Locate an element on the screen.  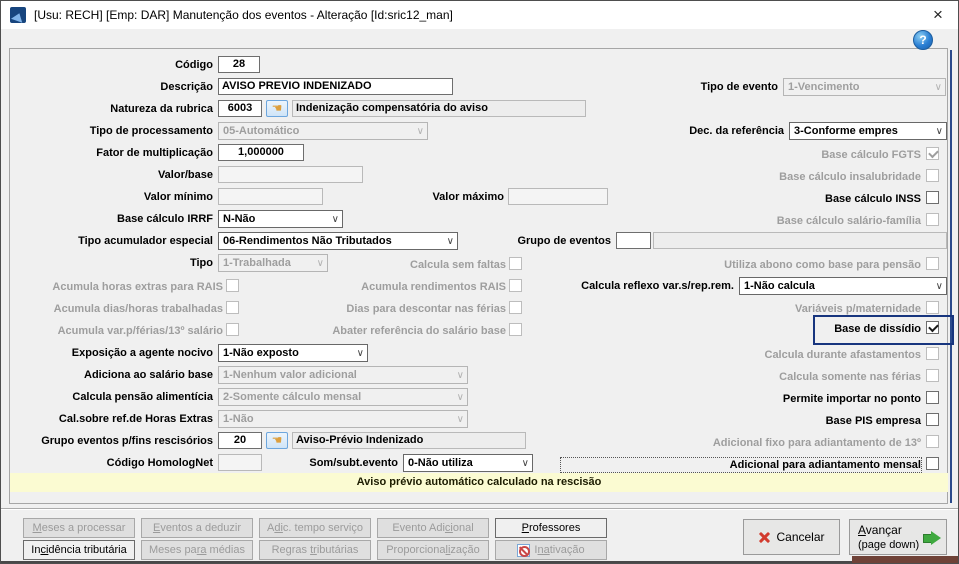
exposicao-value: 1-Não exposto is located at coordinates (261, 353).